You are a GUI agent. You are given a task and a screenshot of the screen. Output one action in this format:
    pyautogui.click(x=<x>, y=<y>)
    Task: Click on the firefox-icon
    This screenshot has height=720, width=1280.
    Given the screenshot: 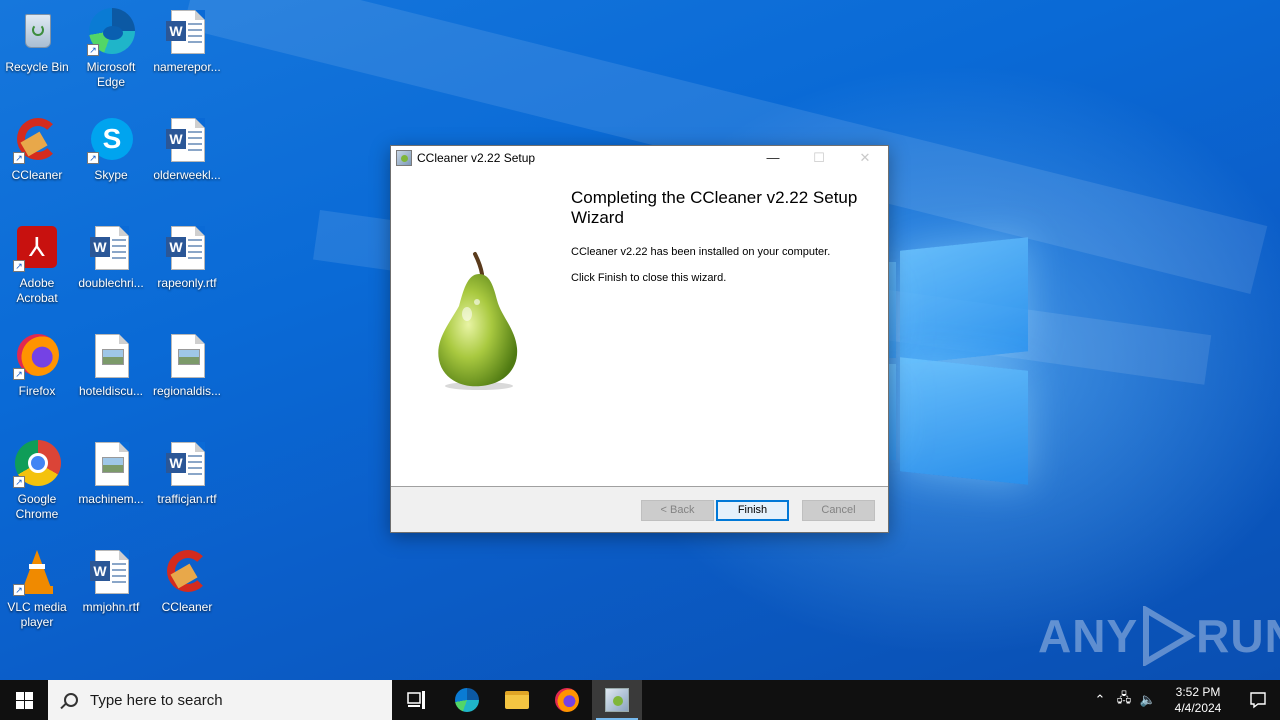 What is the action you would take?
    pyautogui.click(x=567, y=700)
    